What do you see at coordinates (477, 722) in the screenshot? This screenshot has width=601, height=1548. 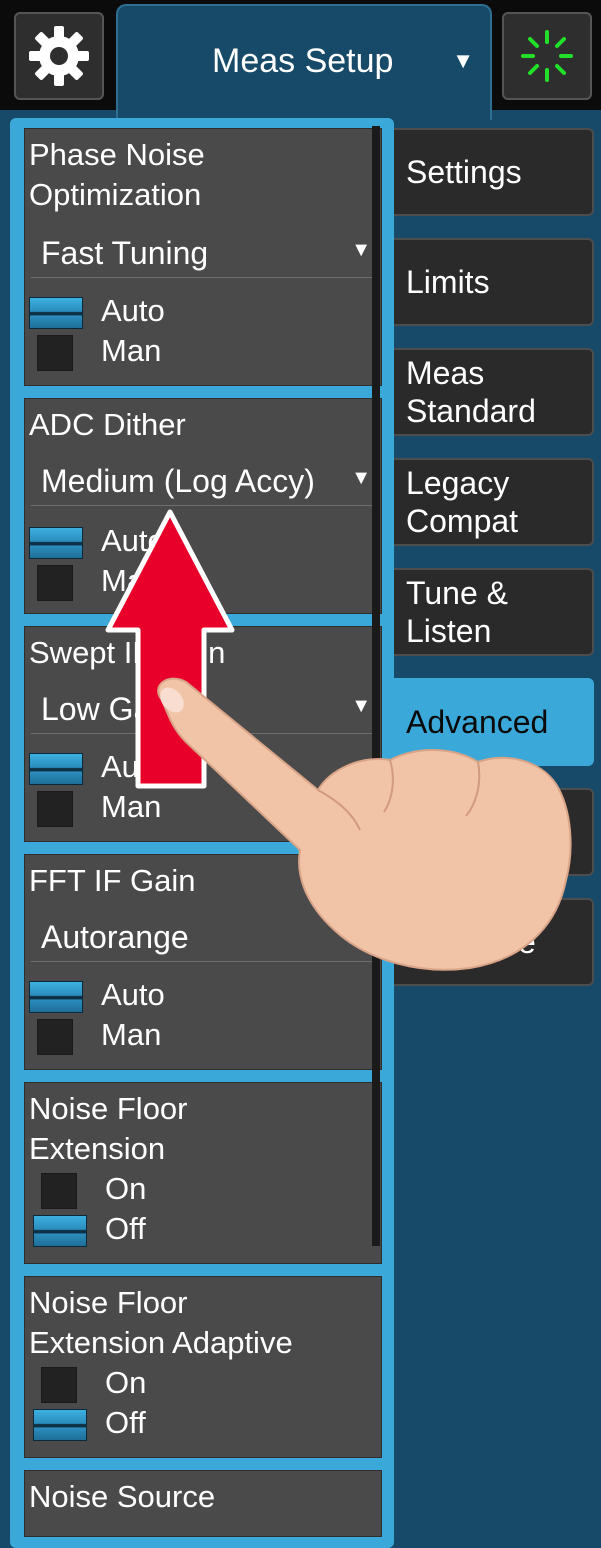 I see `side-button-label: Advanced` at bounding box center [477, 722].